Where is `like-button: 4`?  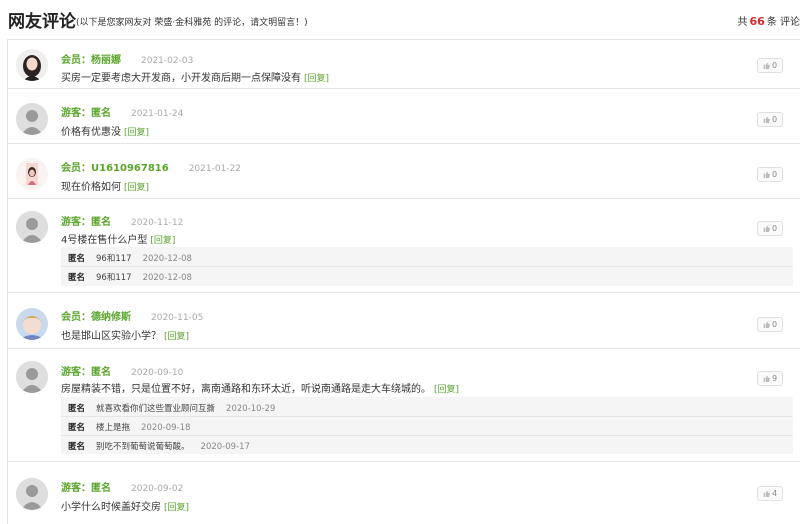
like-button: 4 is located at coordinates (770, 493).